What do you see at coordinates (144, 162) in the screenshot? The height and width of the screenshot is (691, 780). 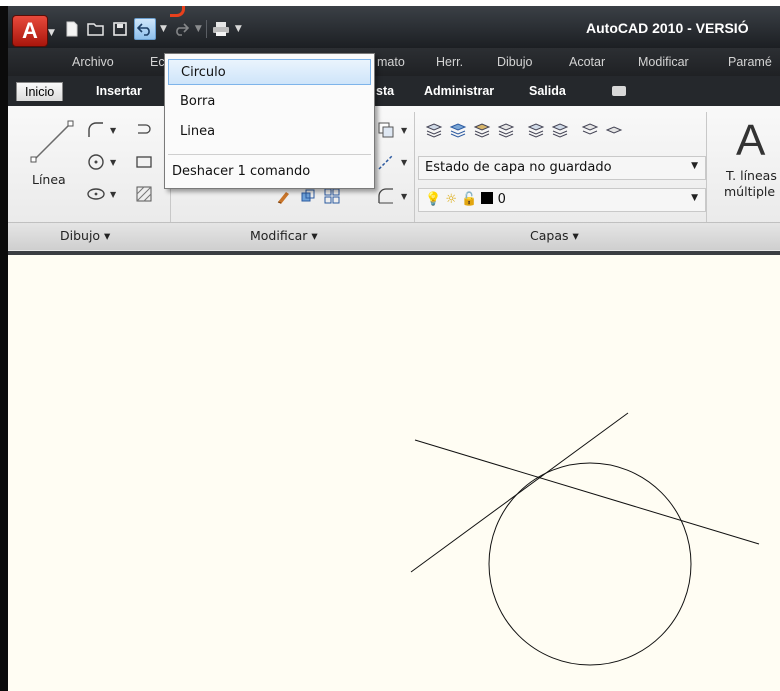 I see `rectangle-tool-icon` at bounding box center [144, 162].